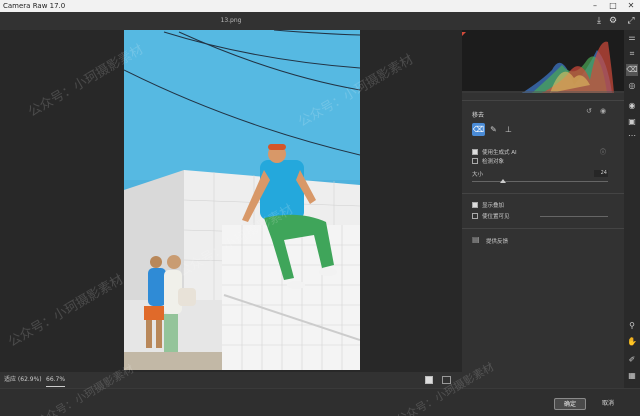 The height and width of the screenshot is (416, 640). Describe the element at coordinates (34, 6) in the screenshot. I see `window-title: Camera Raw 17.0` at that location.